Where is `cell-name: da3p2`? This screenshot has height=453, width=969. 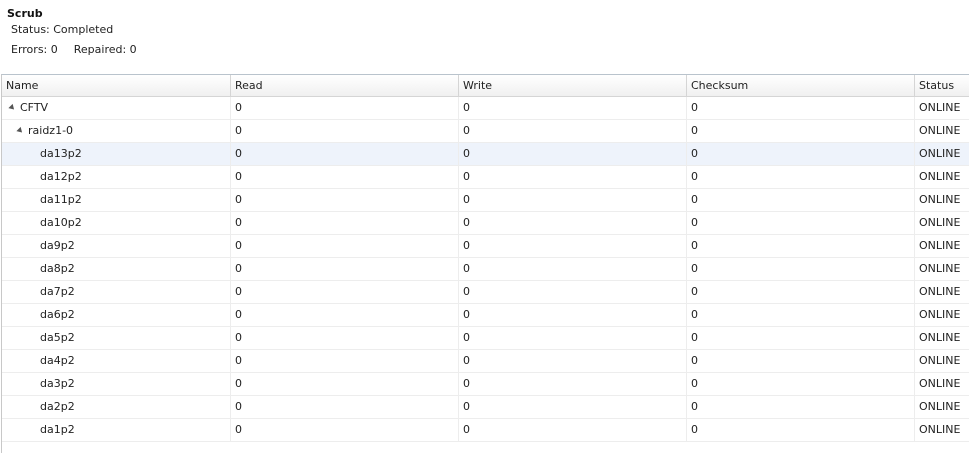
cell-name: da3p2 is located at coordinates (116, 384).